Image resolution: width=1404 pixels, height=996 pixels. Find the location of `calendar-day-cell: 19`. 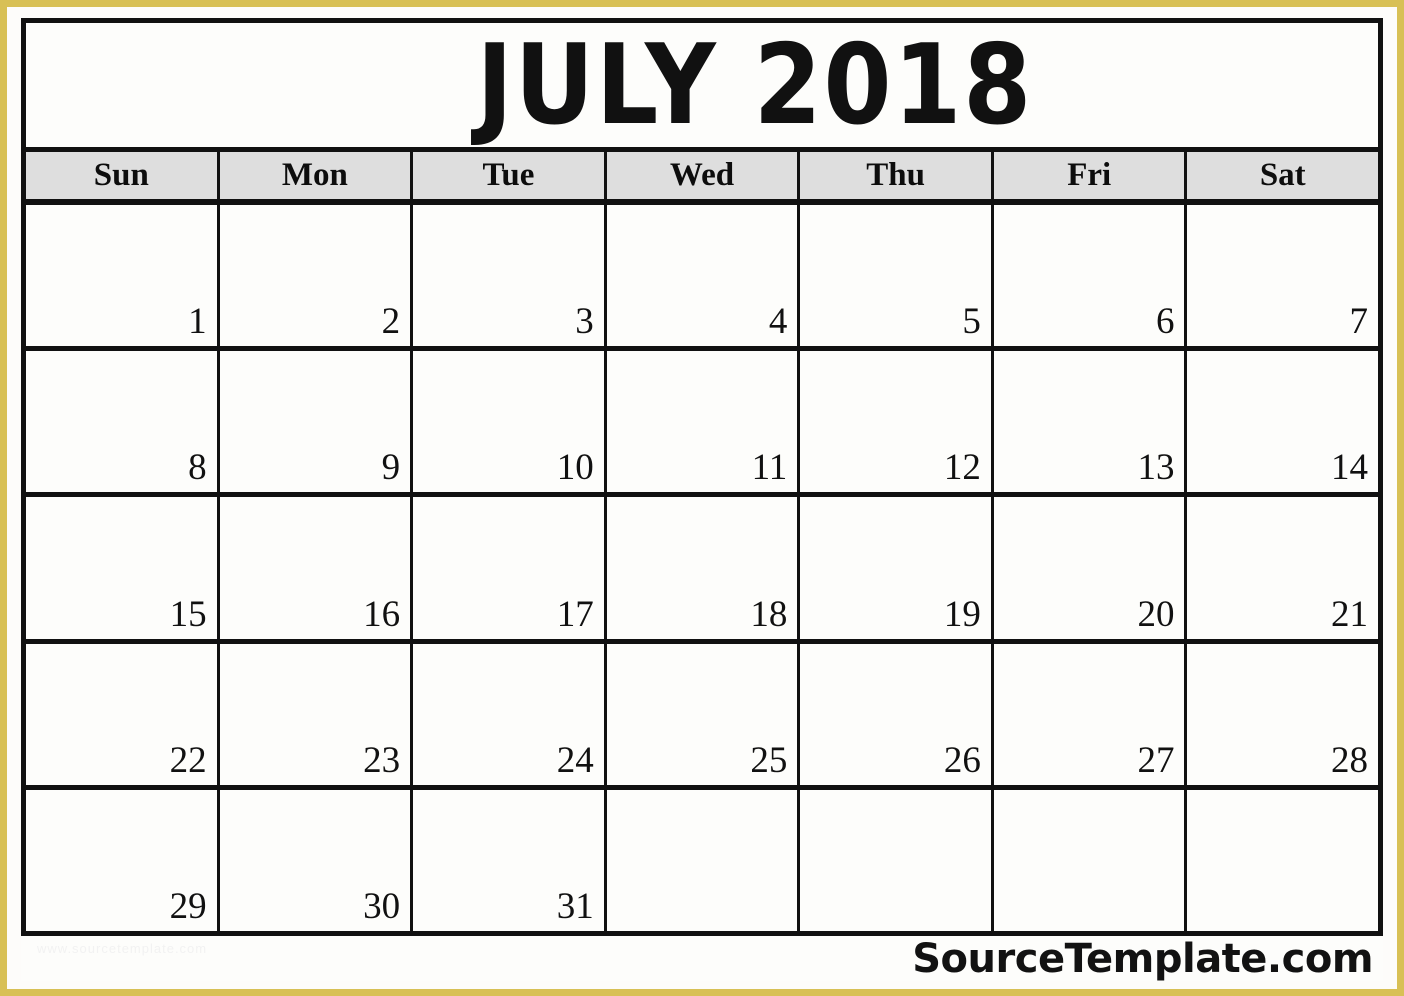

calendar-day-cell: 19 is located at coordinates (897, 568).